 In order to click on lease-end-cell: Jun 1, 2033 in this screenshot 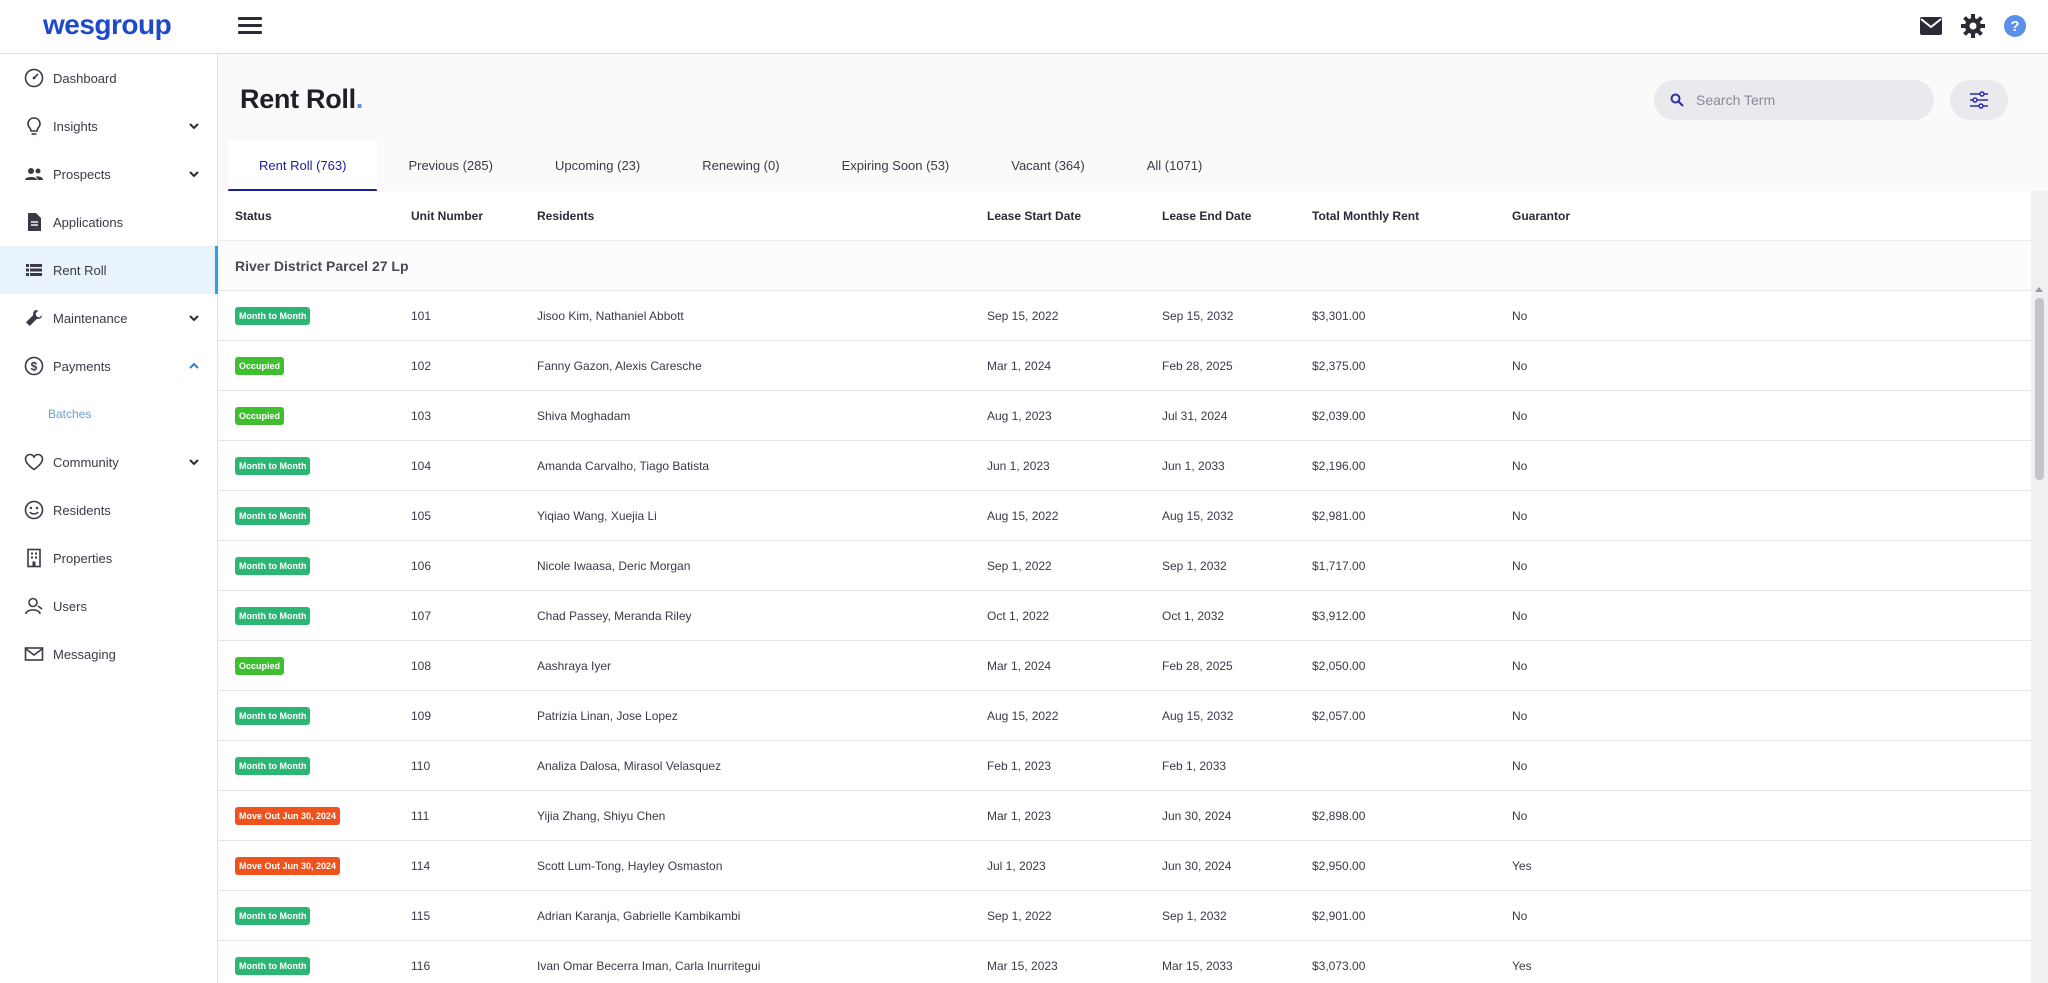, I will do `click(1193, 465)`.